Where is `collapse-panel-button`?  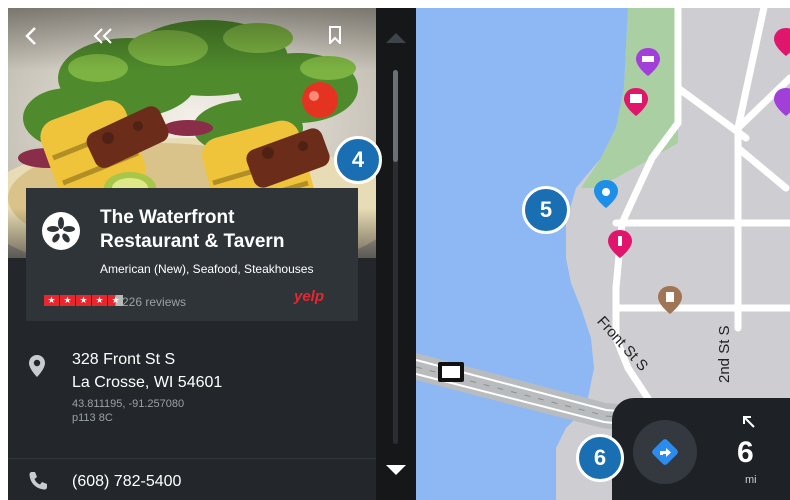
collapse-panel-button is located at coordinates (107, 41).